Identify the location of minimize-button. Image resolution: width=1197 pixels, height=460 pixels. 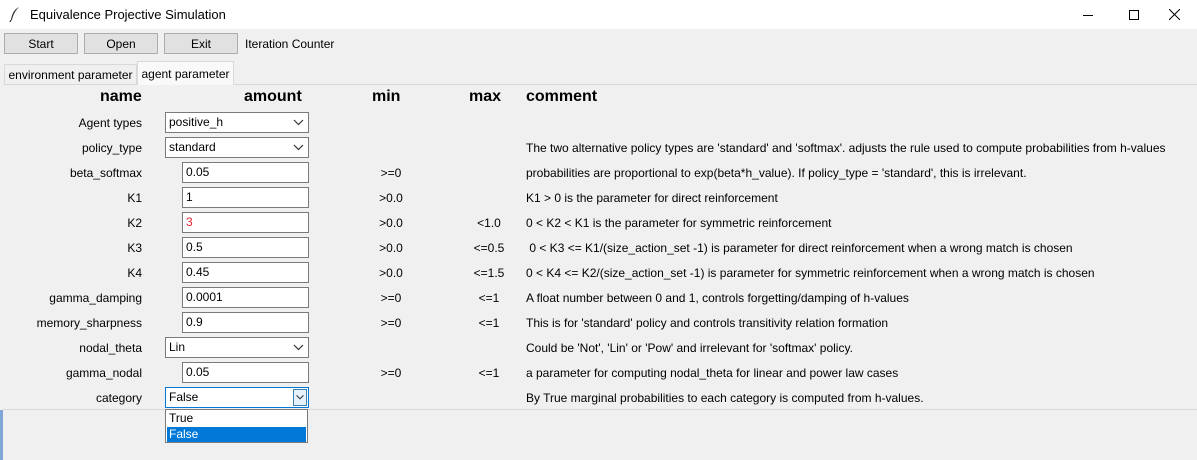
(1088, 14).